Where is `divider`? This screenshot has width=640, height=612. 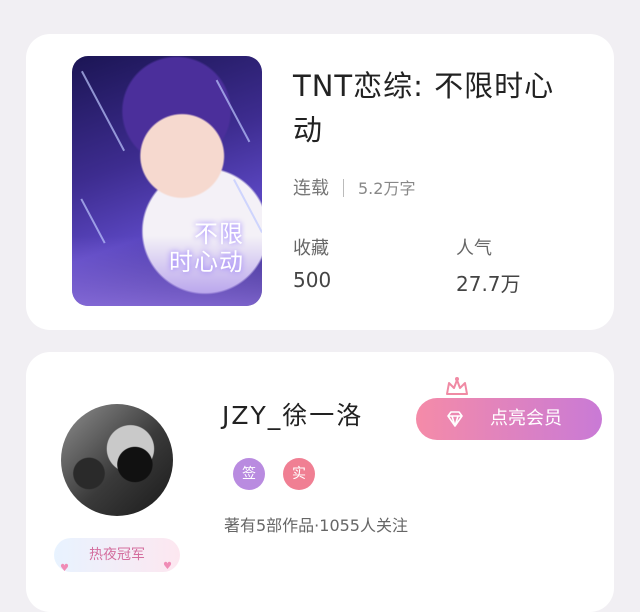 divider is located at coordinates (343, 188).